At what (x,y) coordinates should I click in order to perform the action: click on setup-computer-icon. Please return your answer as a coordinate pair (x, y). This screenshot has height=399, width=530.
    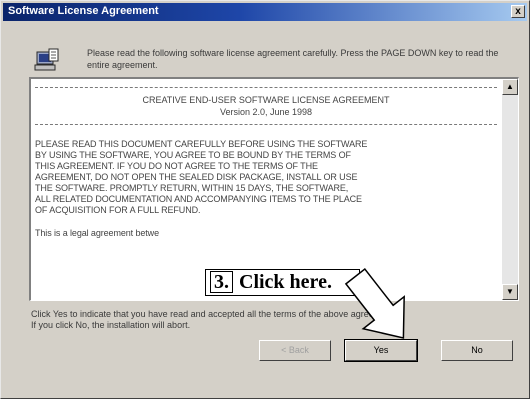
    Looking at the image, I should click on (47, 61).